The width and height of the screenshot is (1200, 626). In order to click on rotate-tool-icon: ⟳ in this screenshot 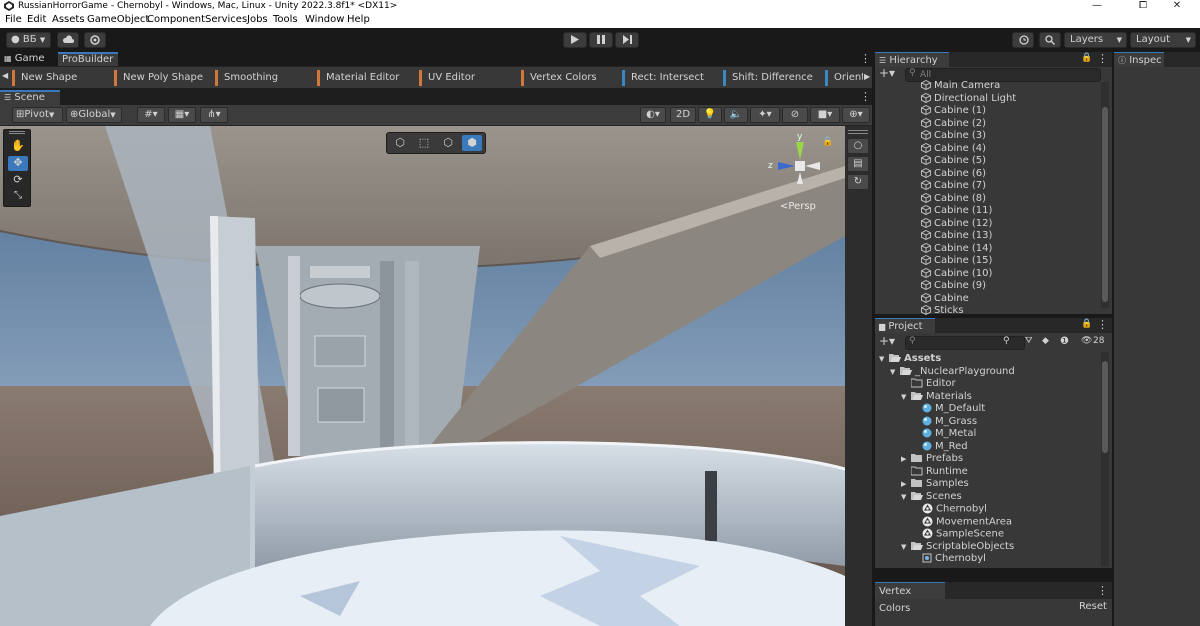, I will do `click(18, 180)`.